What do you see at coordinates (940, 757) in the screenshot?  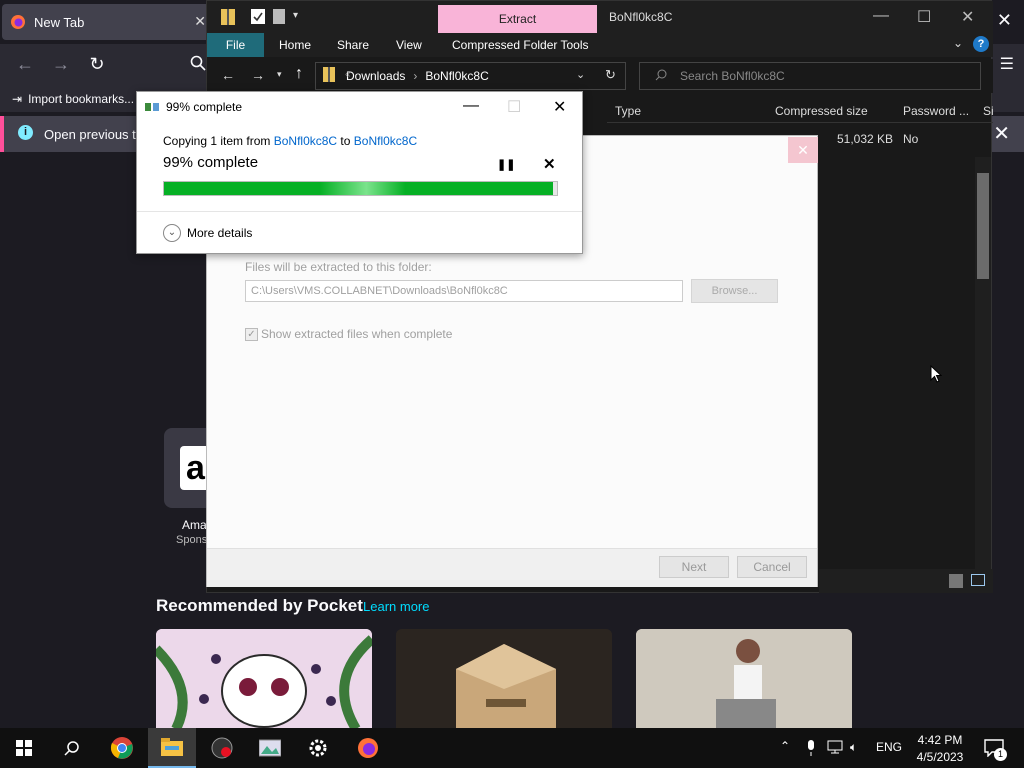 I see `clock-date: 4/5/2023` at bounding box center [940, 757].